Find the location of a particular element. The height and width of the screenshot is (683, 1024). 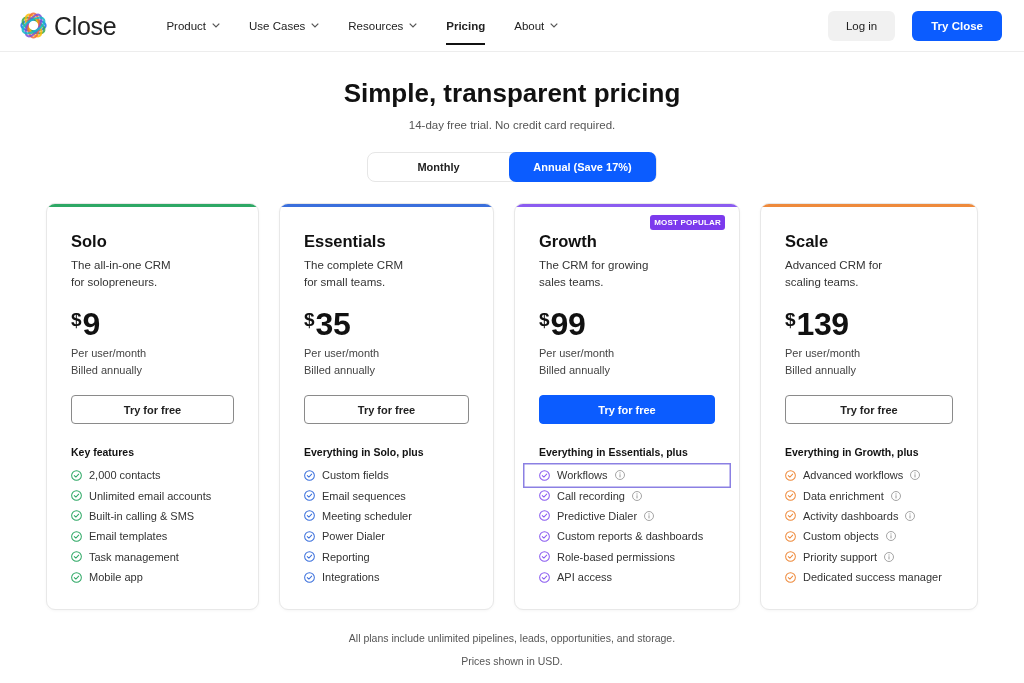

nav-link: About is located at coordinates (536, 25).